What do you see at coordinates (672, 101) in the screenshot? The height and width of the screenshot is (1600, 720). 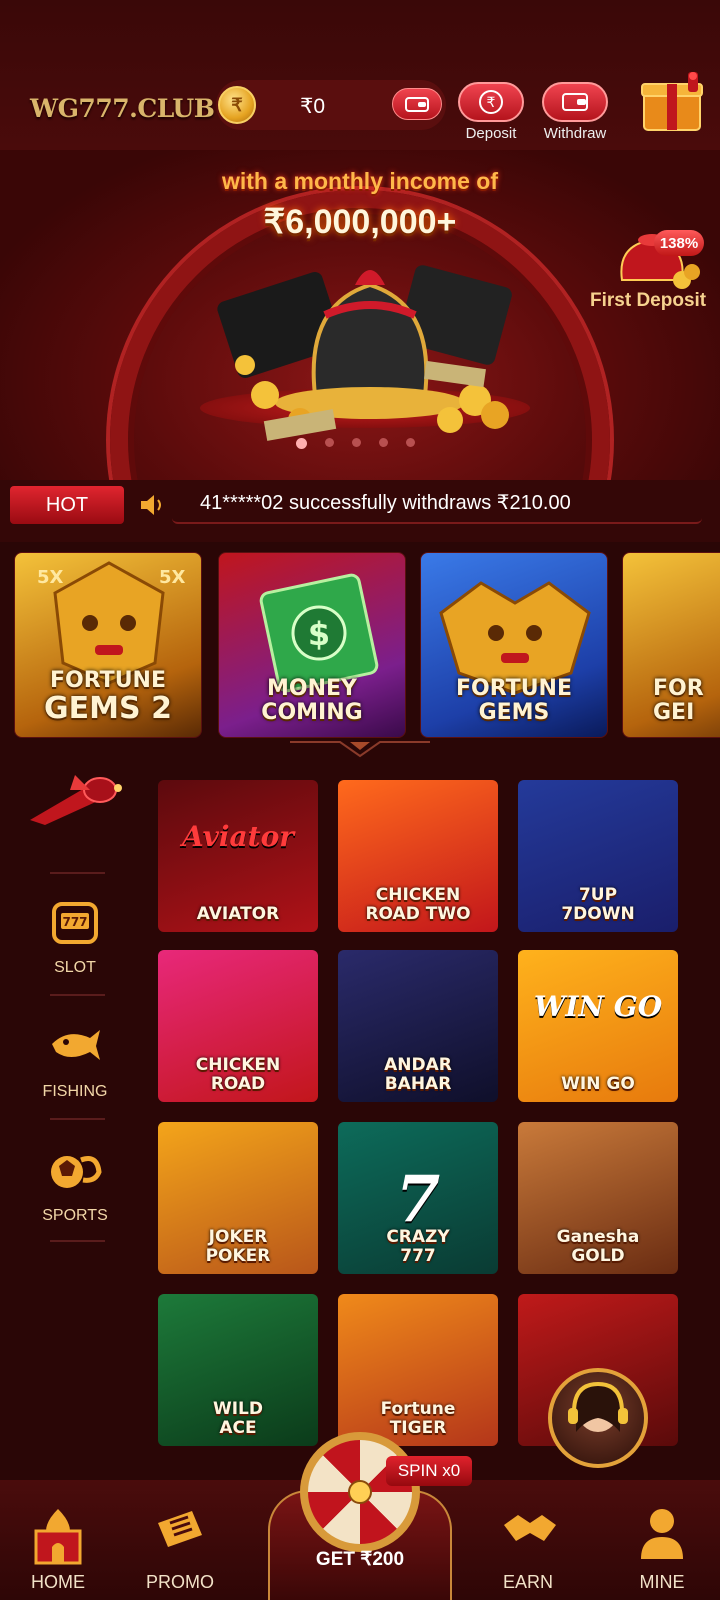 I see `gift-box-icon` at bounding box center [672, 101].